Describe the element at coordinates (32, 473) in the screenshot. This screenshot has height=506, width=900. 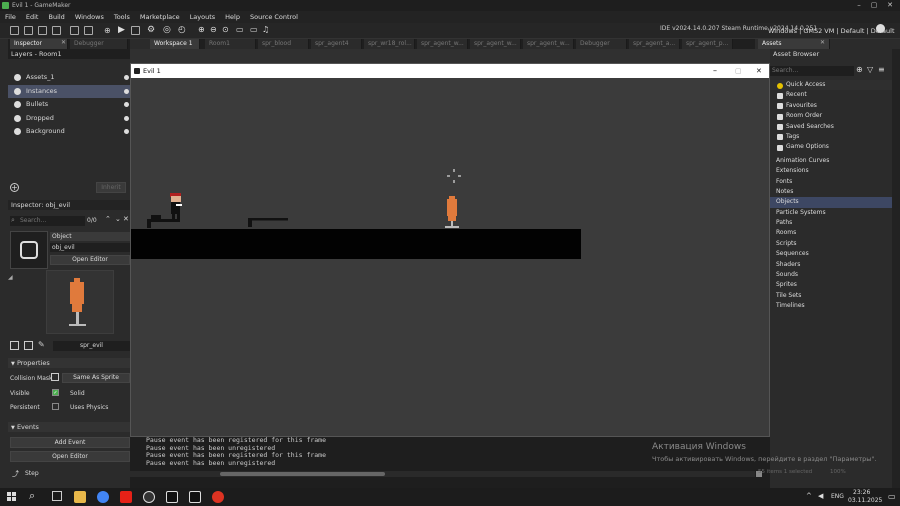
I see `step-event-label: Step` at that location.